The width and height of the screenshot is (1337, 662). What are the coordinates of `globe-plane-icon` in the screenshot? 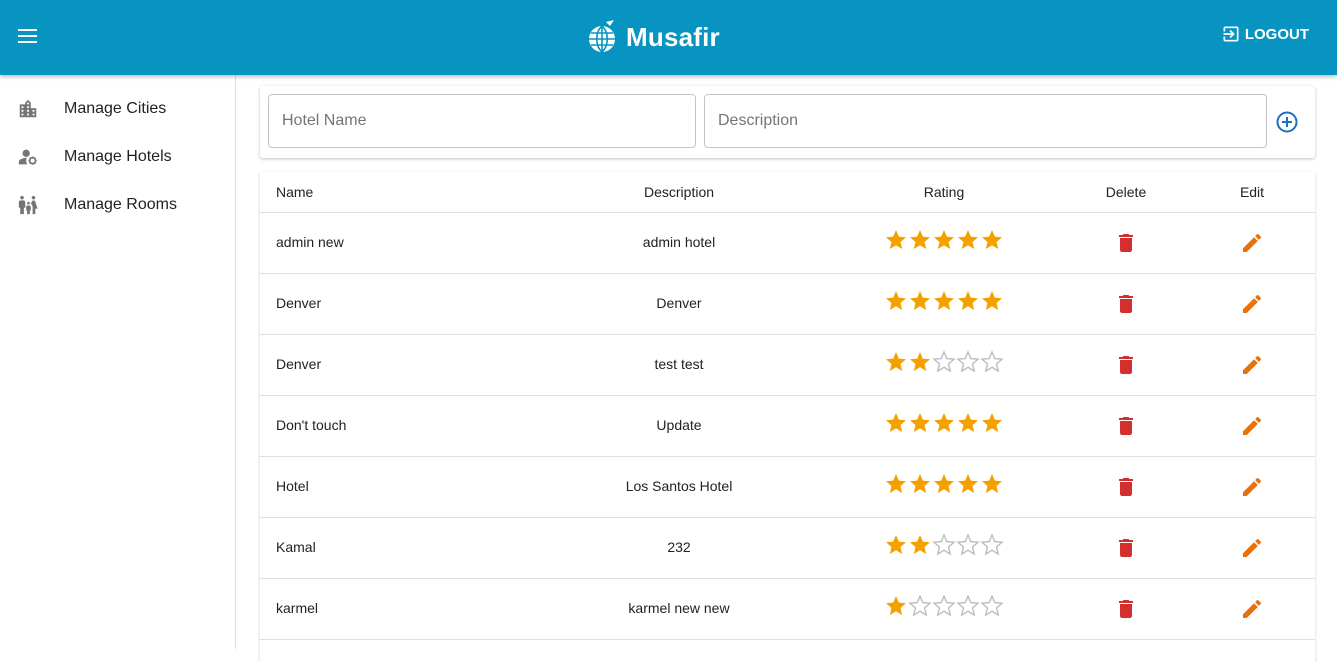 It's located at (602, 36).